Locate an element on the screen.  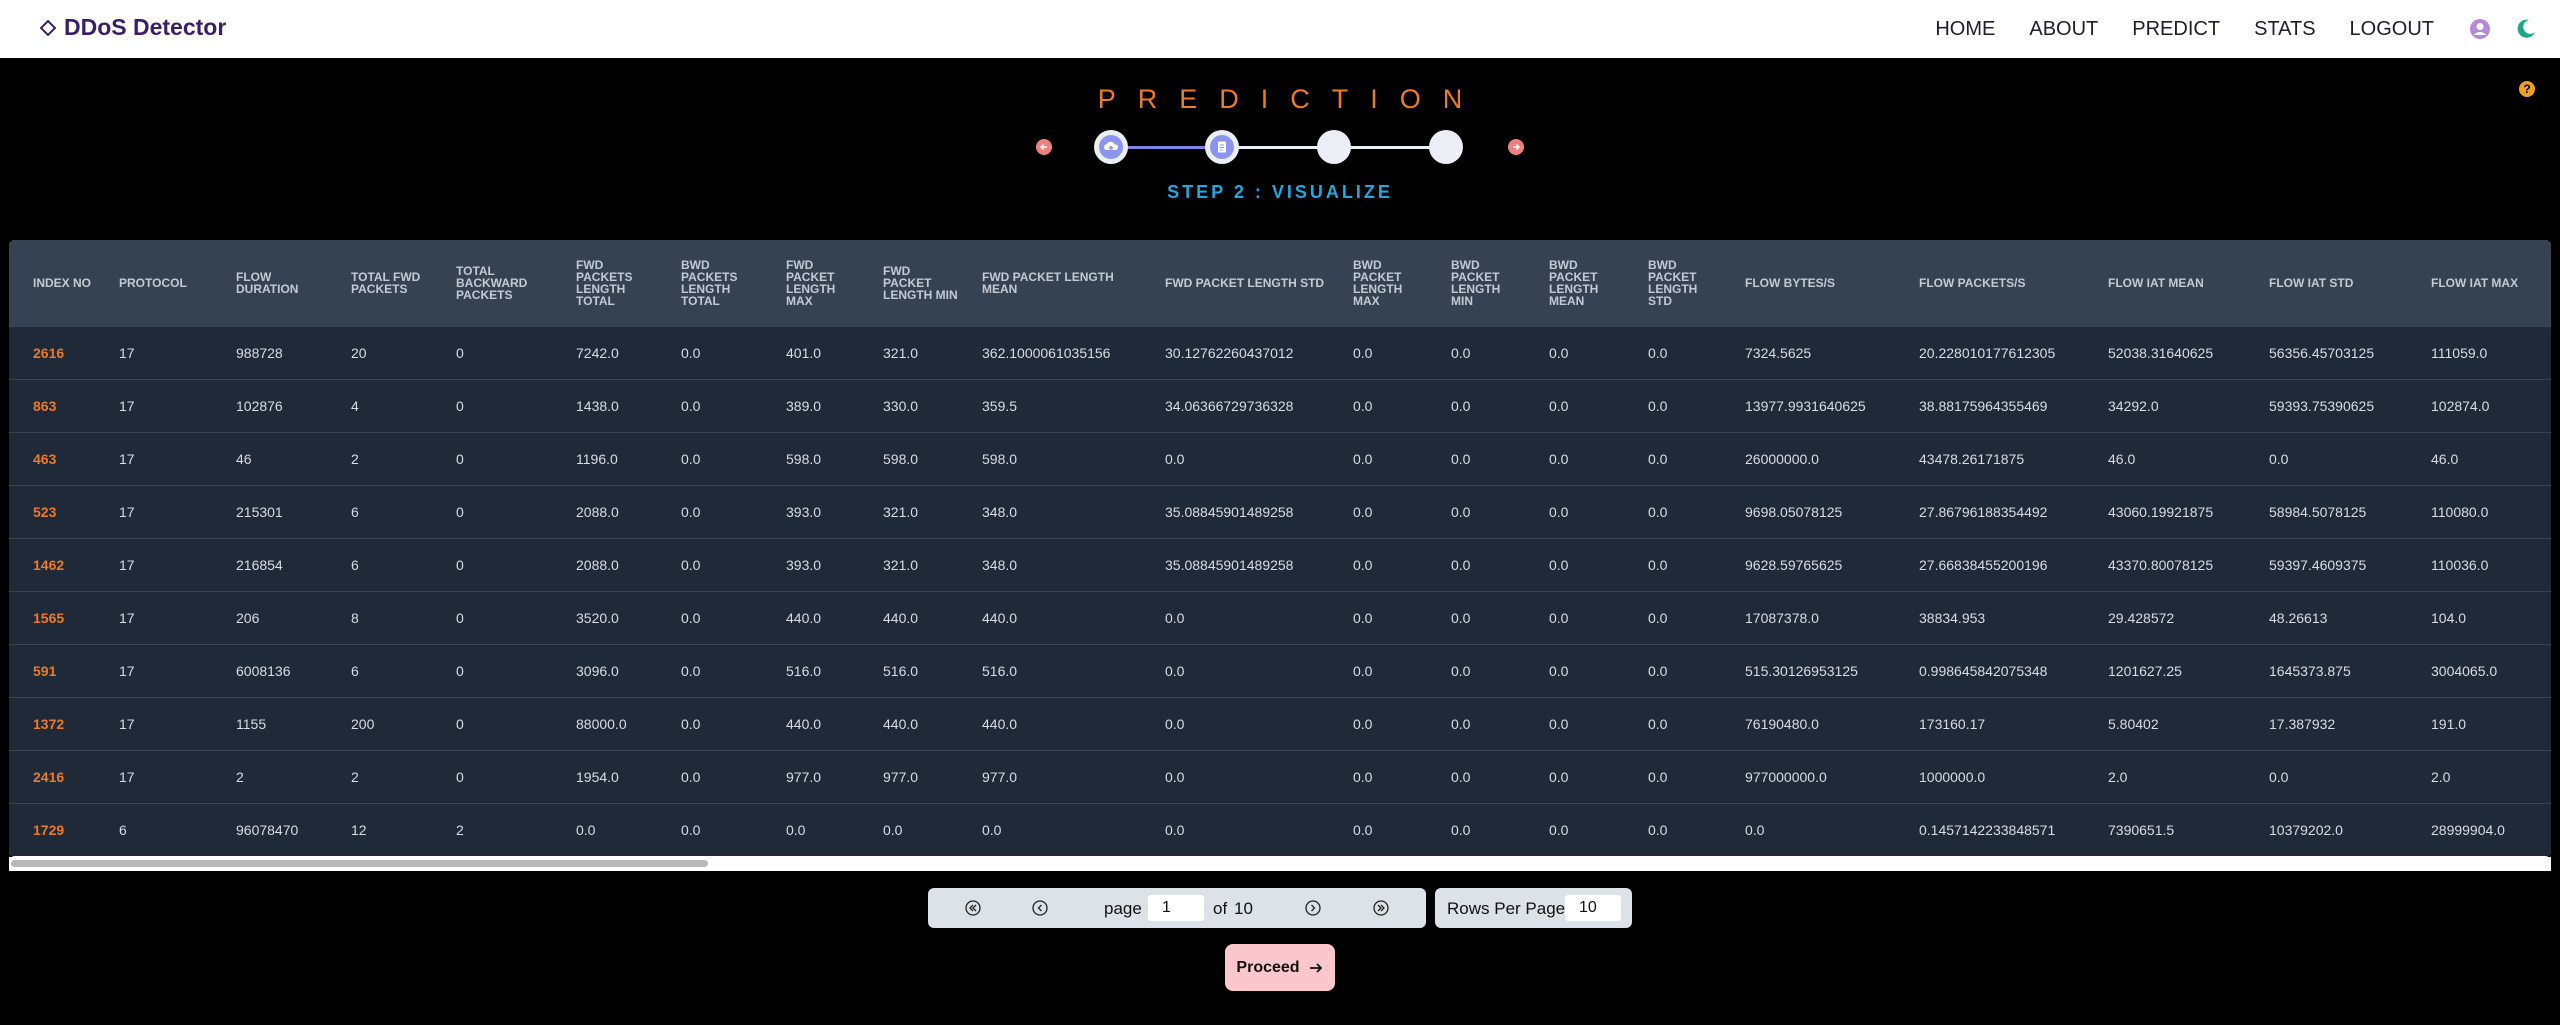
column-header: FWD PACKET LENGTH MEAN is located at coordinates (1049, 283).